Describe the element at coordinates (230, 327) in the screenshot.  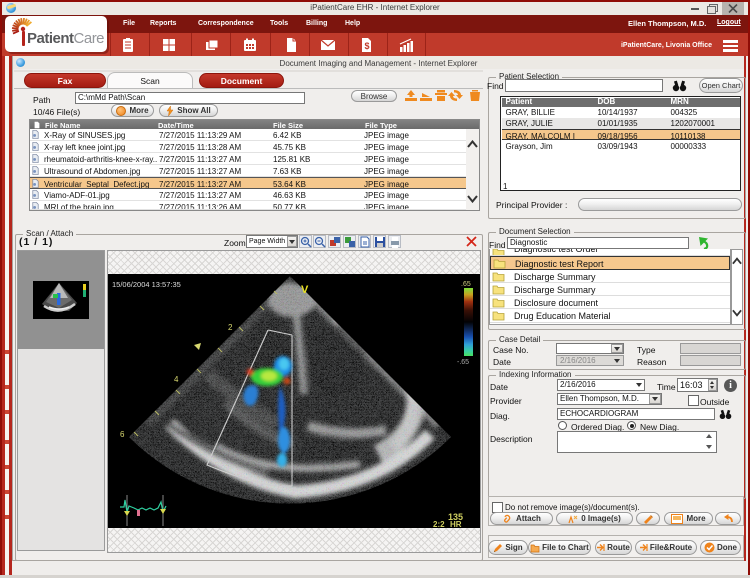
I see `svg-text: 2` at that location.